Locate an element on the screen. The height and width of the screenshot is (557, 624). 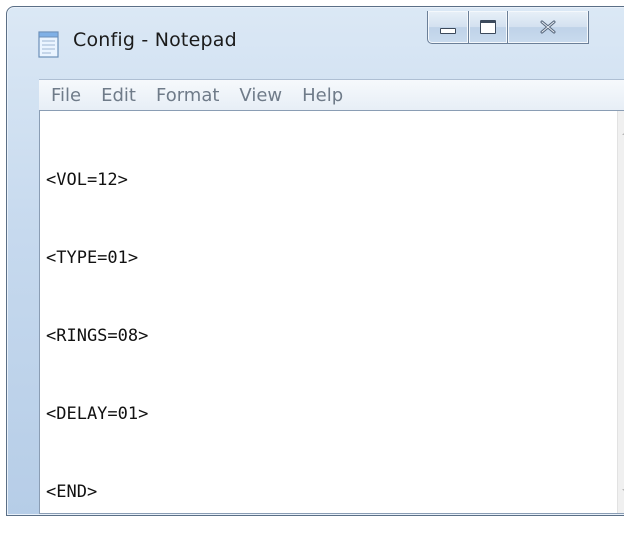
menu-file: File is located at coordinates (66, 95).